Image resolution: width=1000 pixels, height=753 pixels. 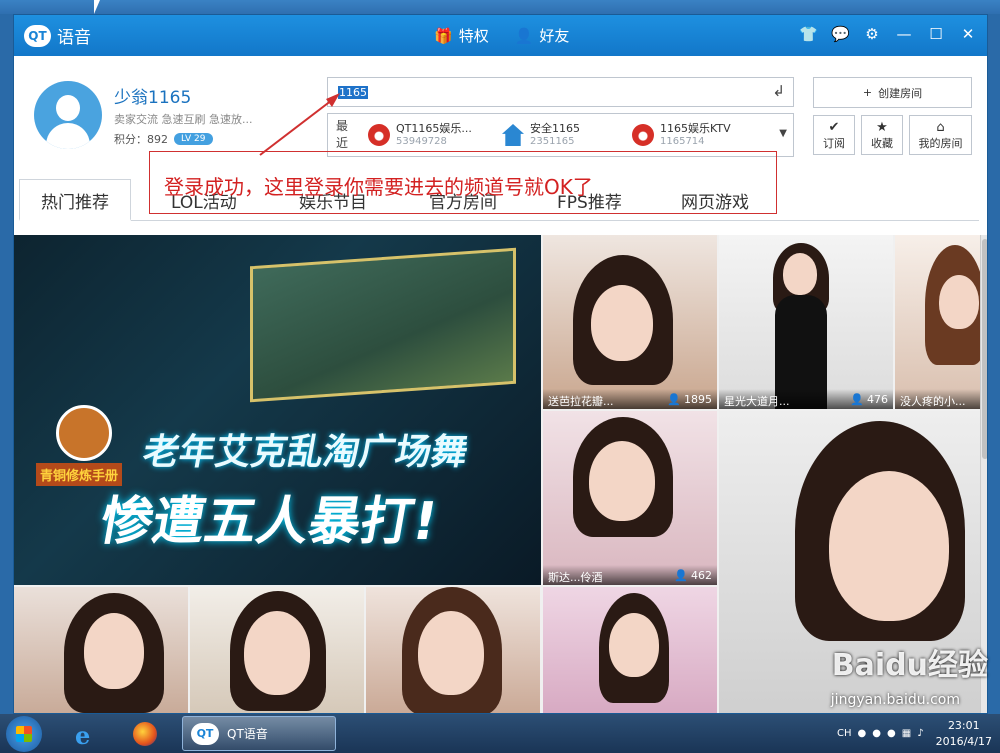 I want to click on app-name: 语音, so click(x=74, y=38).